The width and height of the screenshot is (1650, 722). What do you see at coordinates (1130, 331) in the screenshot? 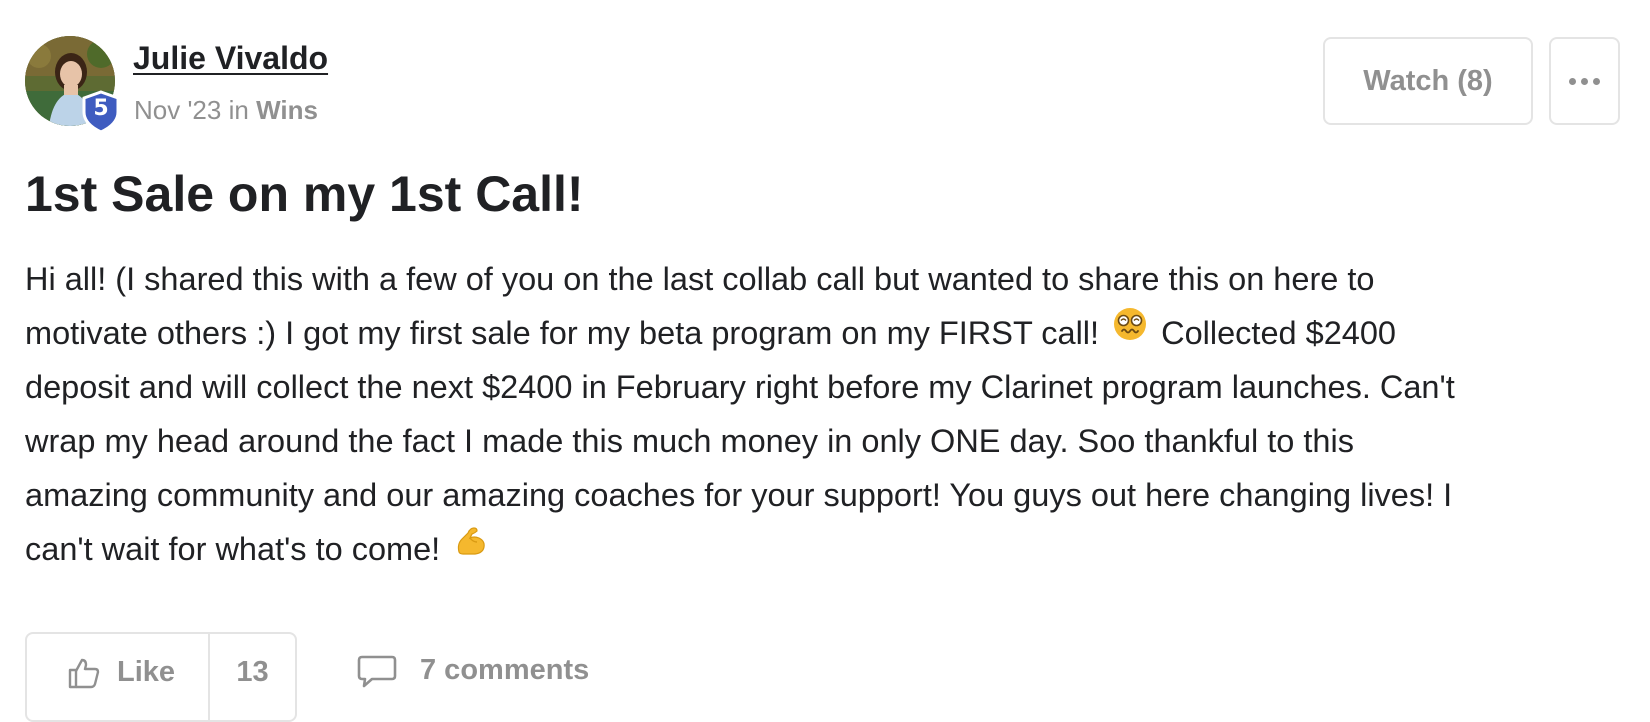
I see `dizzy-face-emoji-icon` at bounding box center [1130, 331].